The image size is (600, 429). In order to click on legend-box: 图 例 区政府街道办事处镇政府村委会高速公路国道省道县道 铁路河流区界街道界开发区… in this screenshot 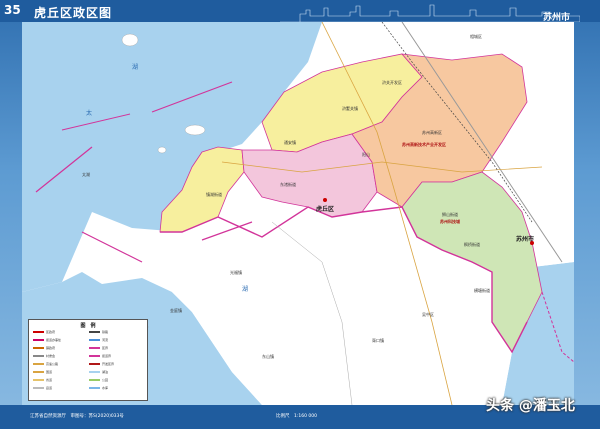, I will do `click(88, 360)`.